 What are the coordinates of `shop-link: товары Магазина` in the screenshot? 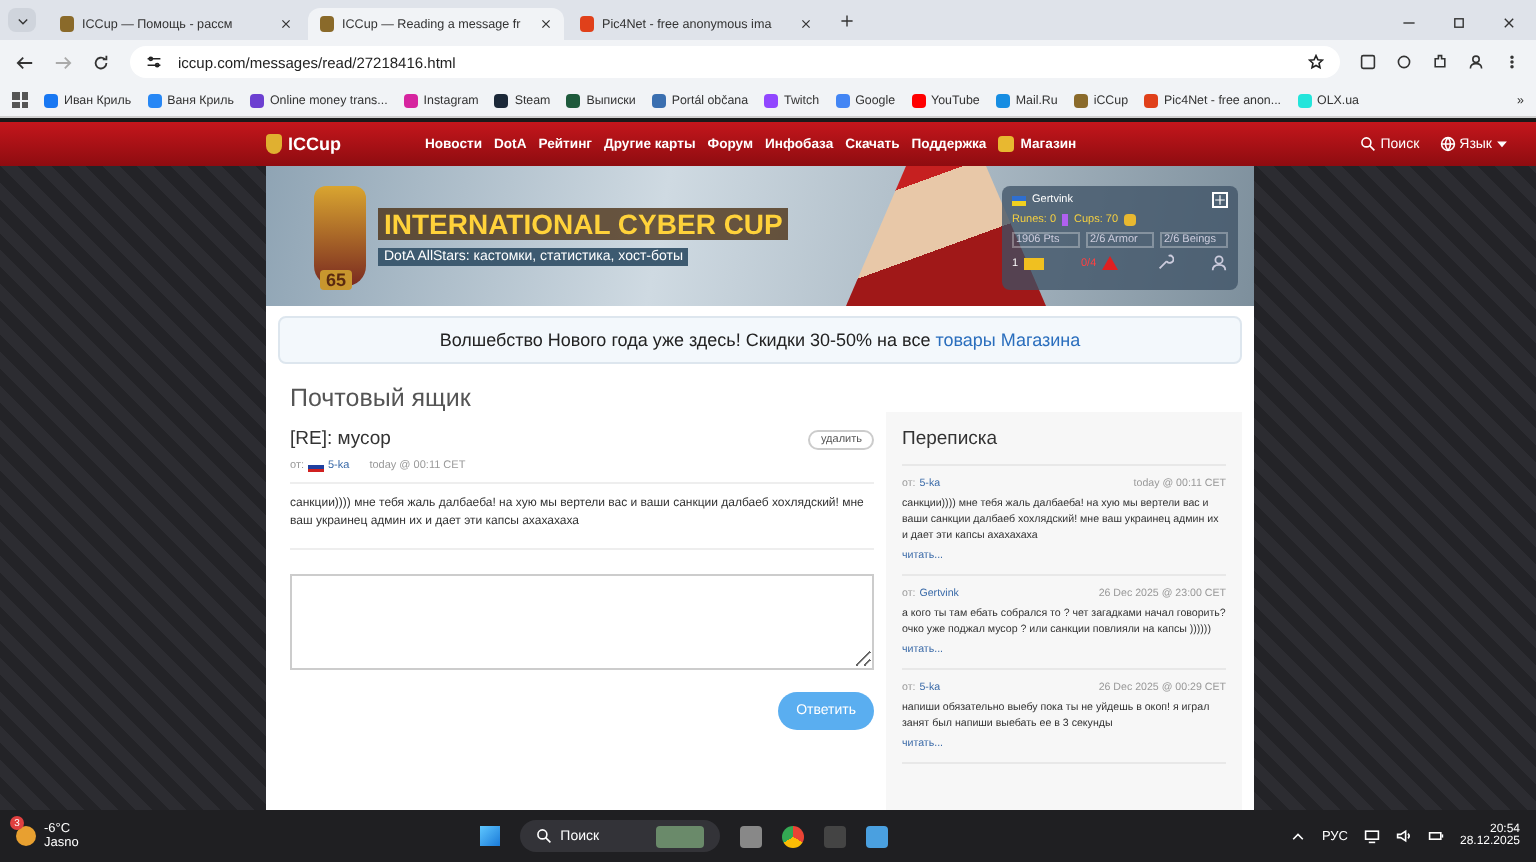 It's located at (1008, 340).